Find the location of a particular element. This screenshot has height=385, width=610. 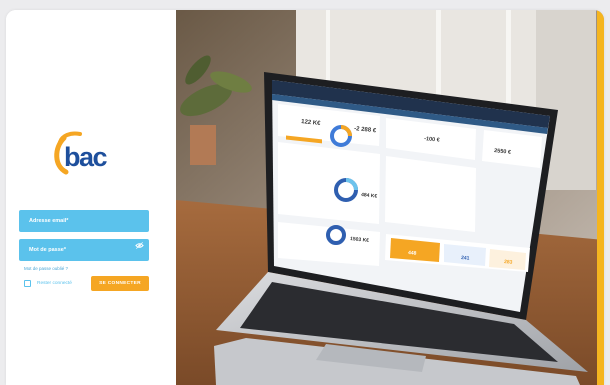

bac-logo: bac is located at coordinates (81, 153).